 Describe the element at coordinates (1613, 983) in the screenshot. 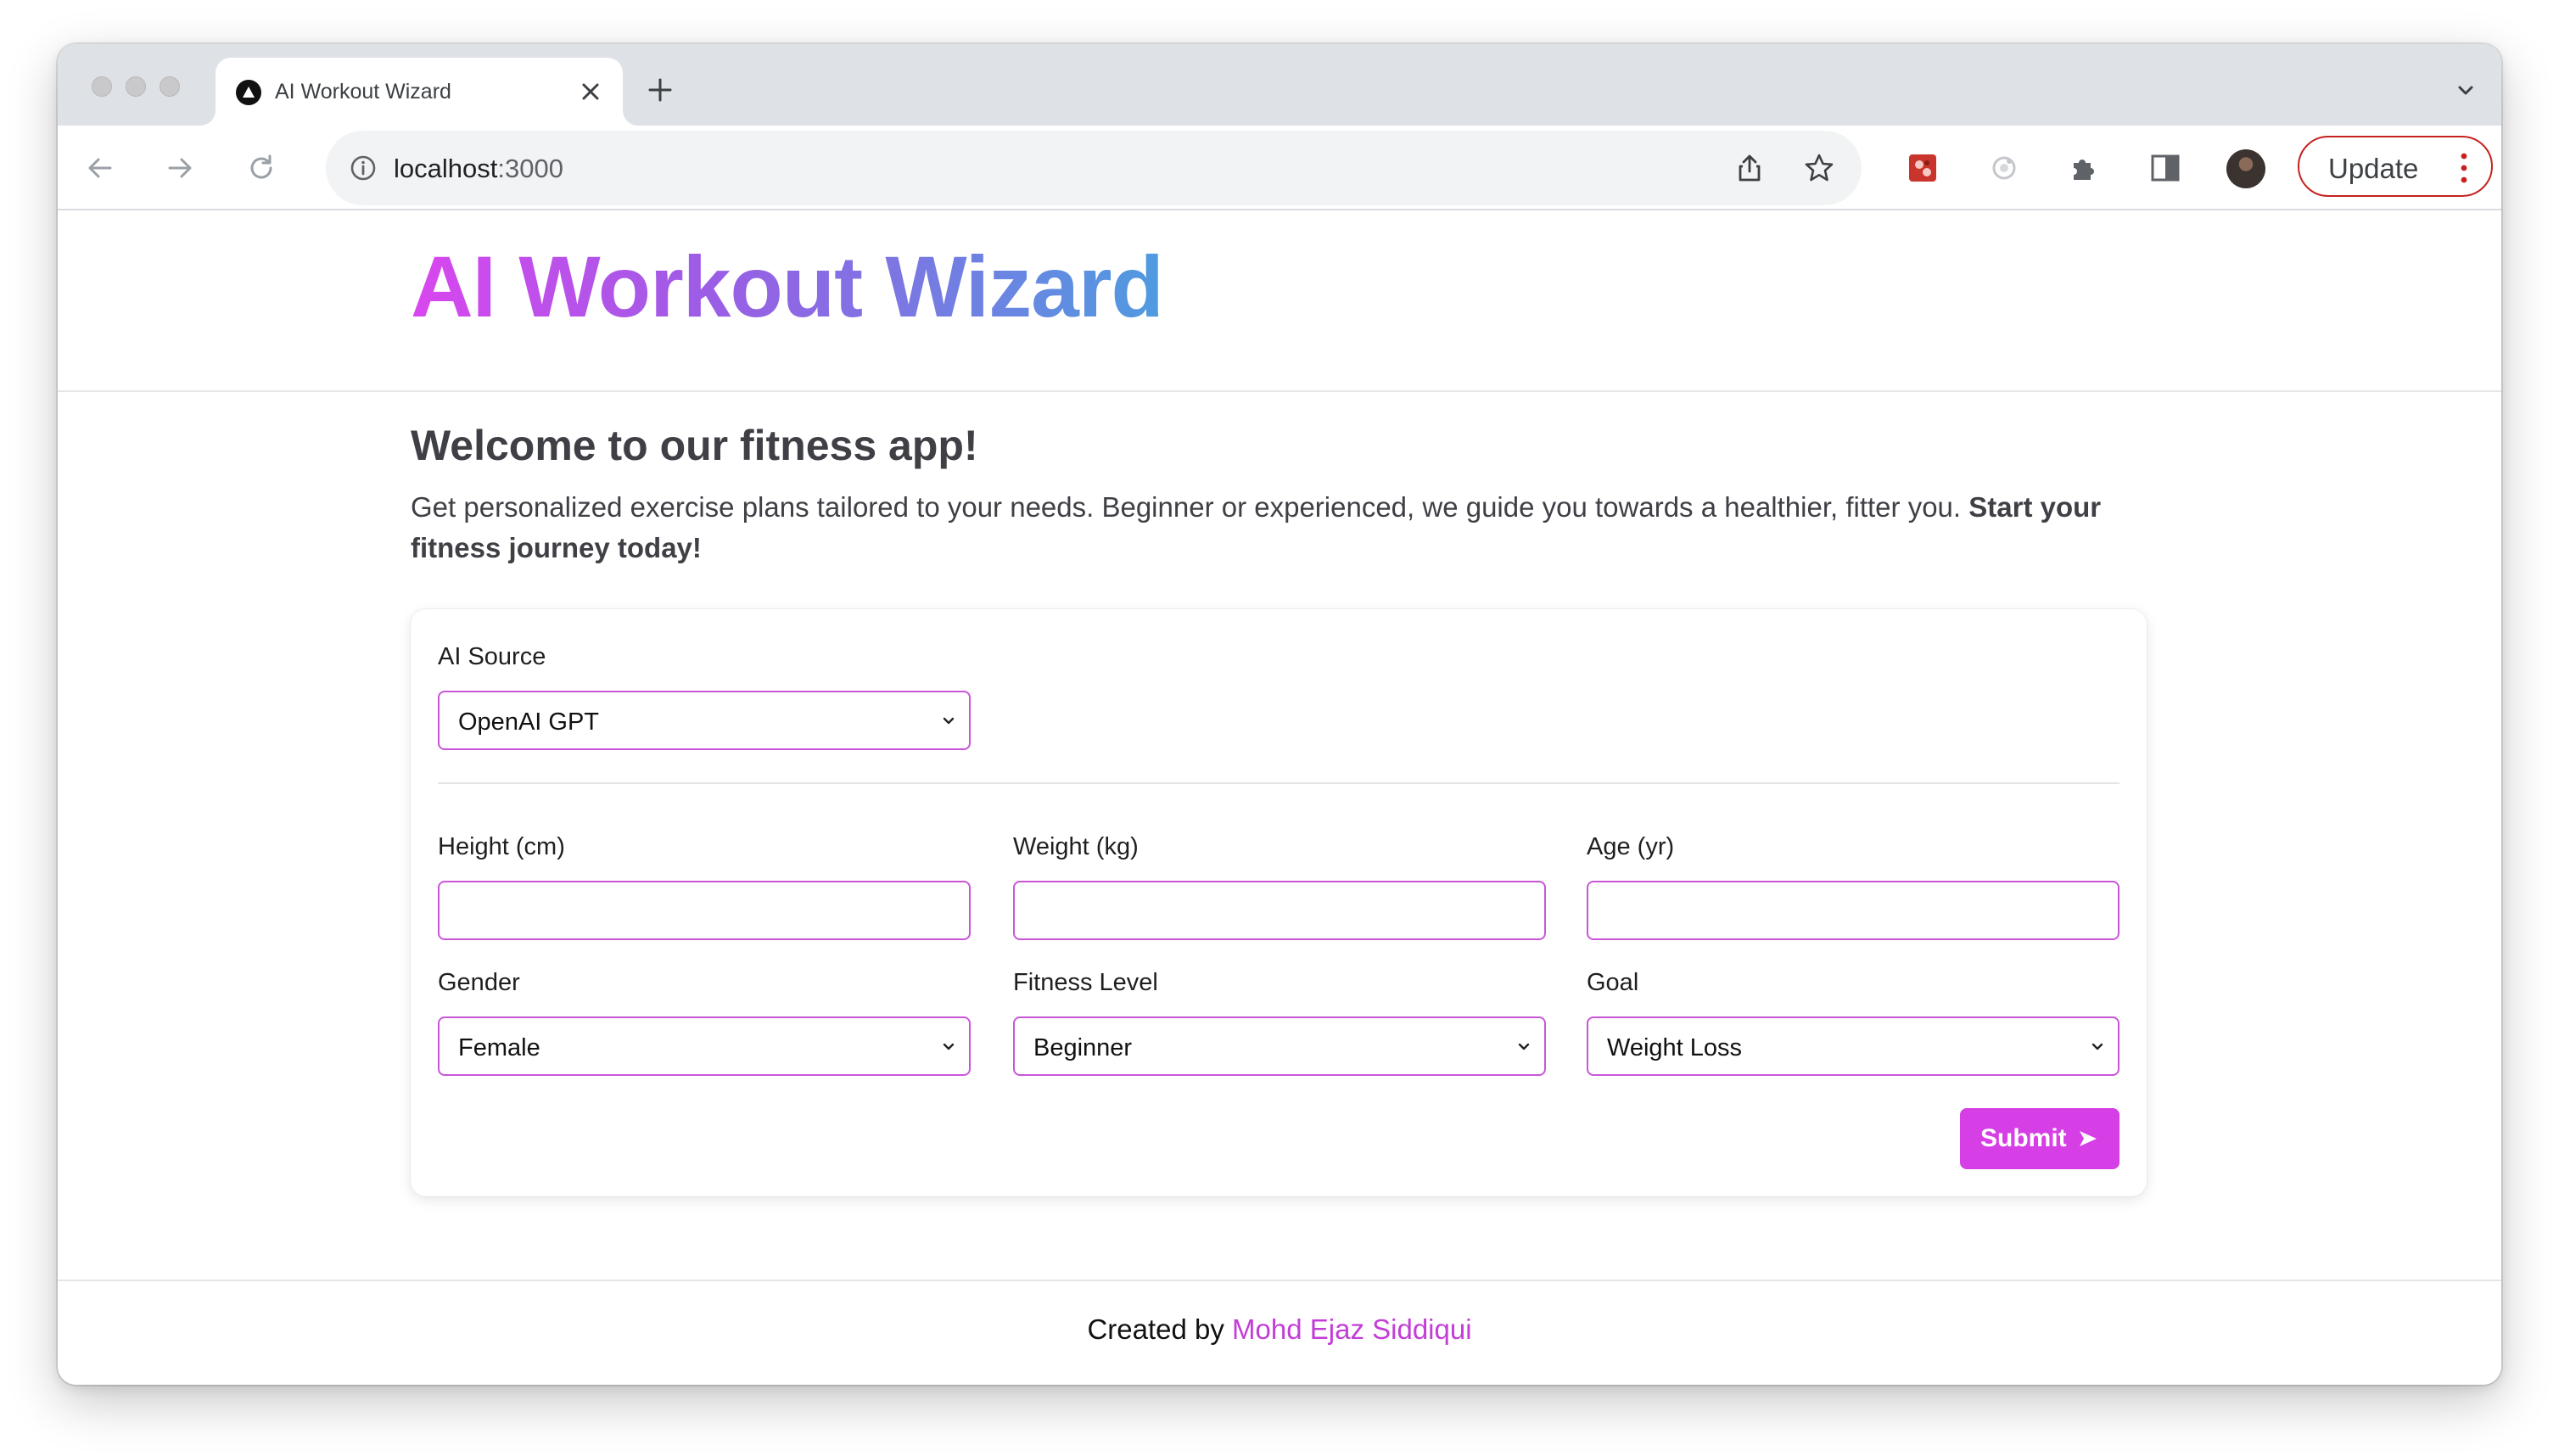

I see `goal-label: Goal` at that location.